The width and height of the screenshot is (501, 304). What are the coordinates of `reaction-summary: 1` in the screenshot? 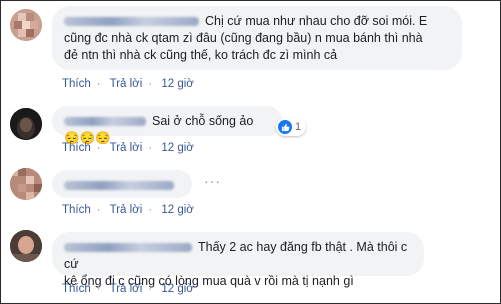 It's located at (291, 127).